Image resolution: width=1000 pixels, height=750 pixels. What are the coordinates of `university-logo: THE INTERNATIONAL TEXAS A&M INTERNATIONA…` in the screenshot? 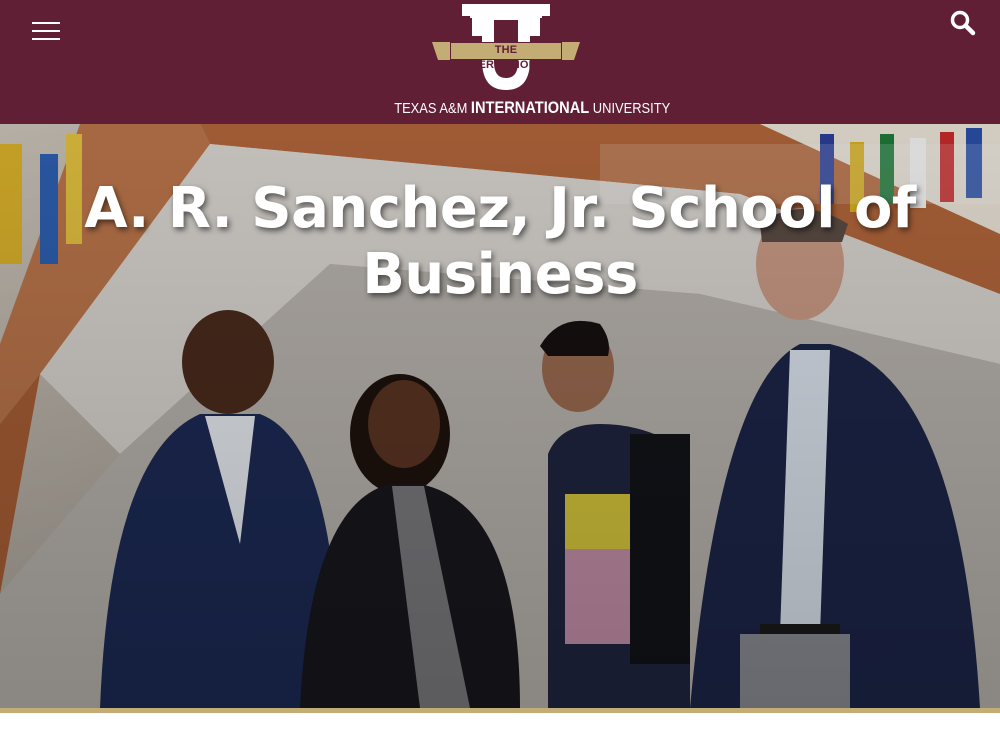 It's located at (523, 61).